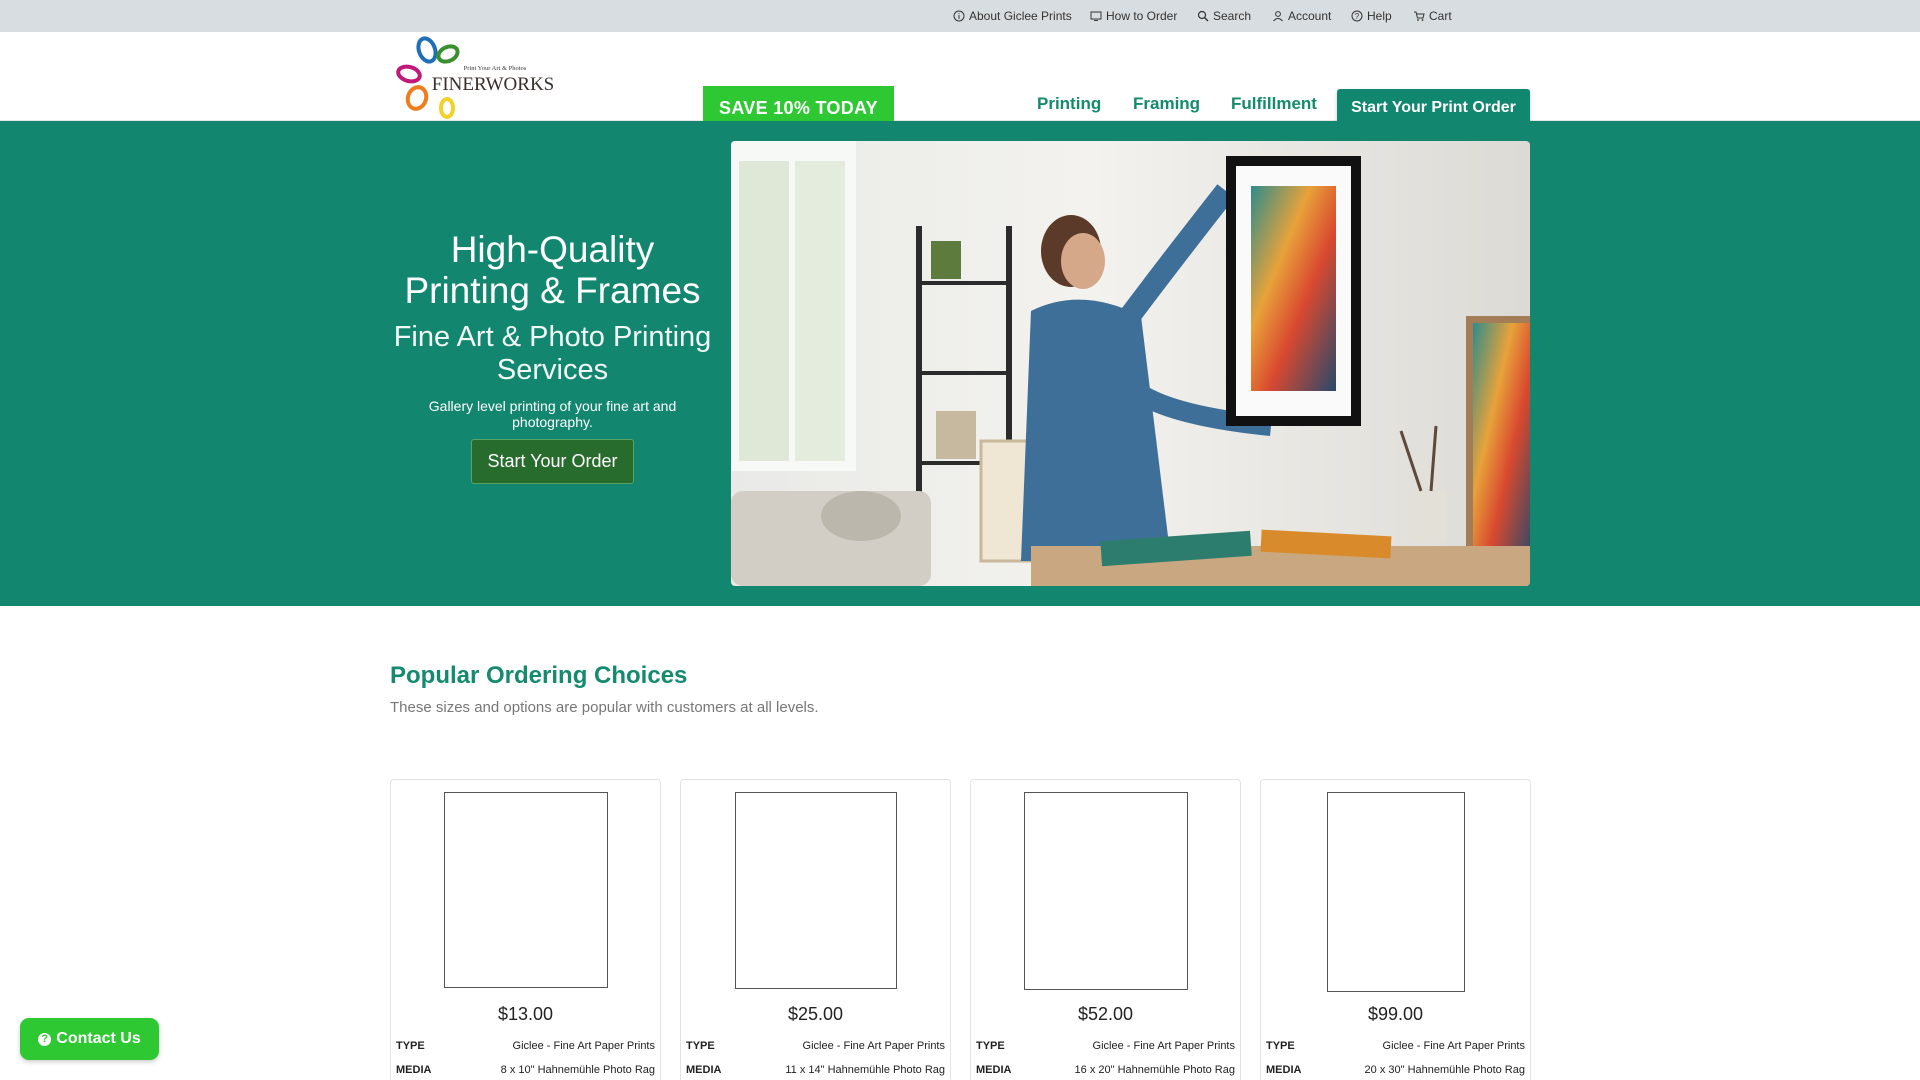 This screenshot has height=1080, width=1920. I want to click on nav-fulfillment: Fulfillment, so click(1274, 104).